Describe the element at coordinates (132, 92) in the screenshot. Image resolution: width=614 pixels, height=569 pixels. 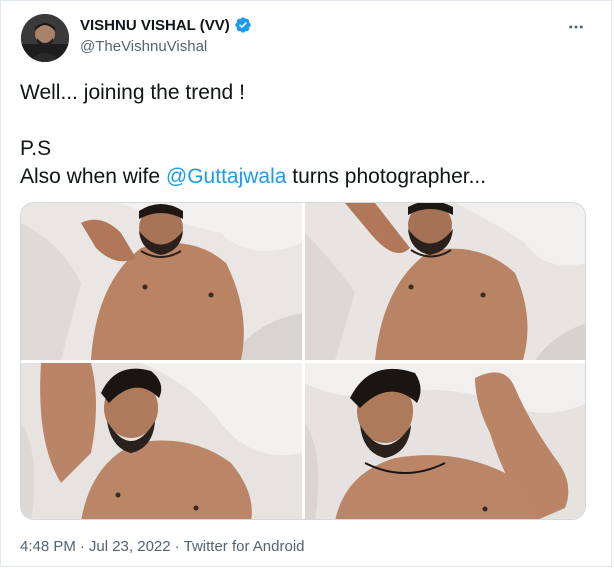
I see `tweet-line-1: Well... joining the trend !` at that location.